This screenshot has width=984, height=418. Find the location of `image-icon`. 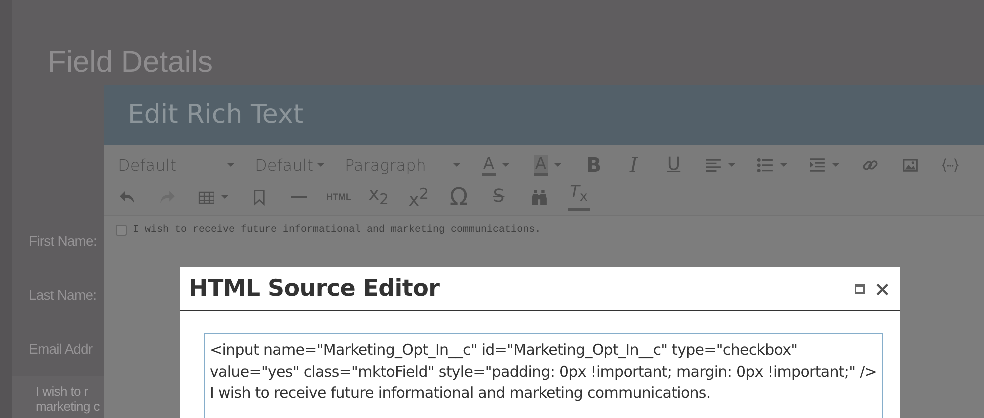

image-icon is located at coordinates (910, 165).